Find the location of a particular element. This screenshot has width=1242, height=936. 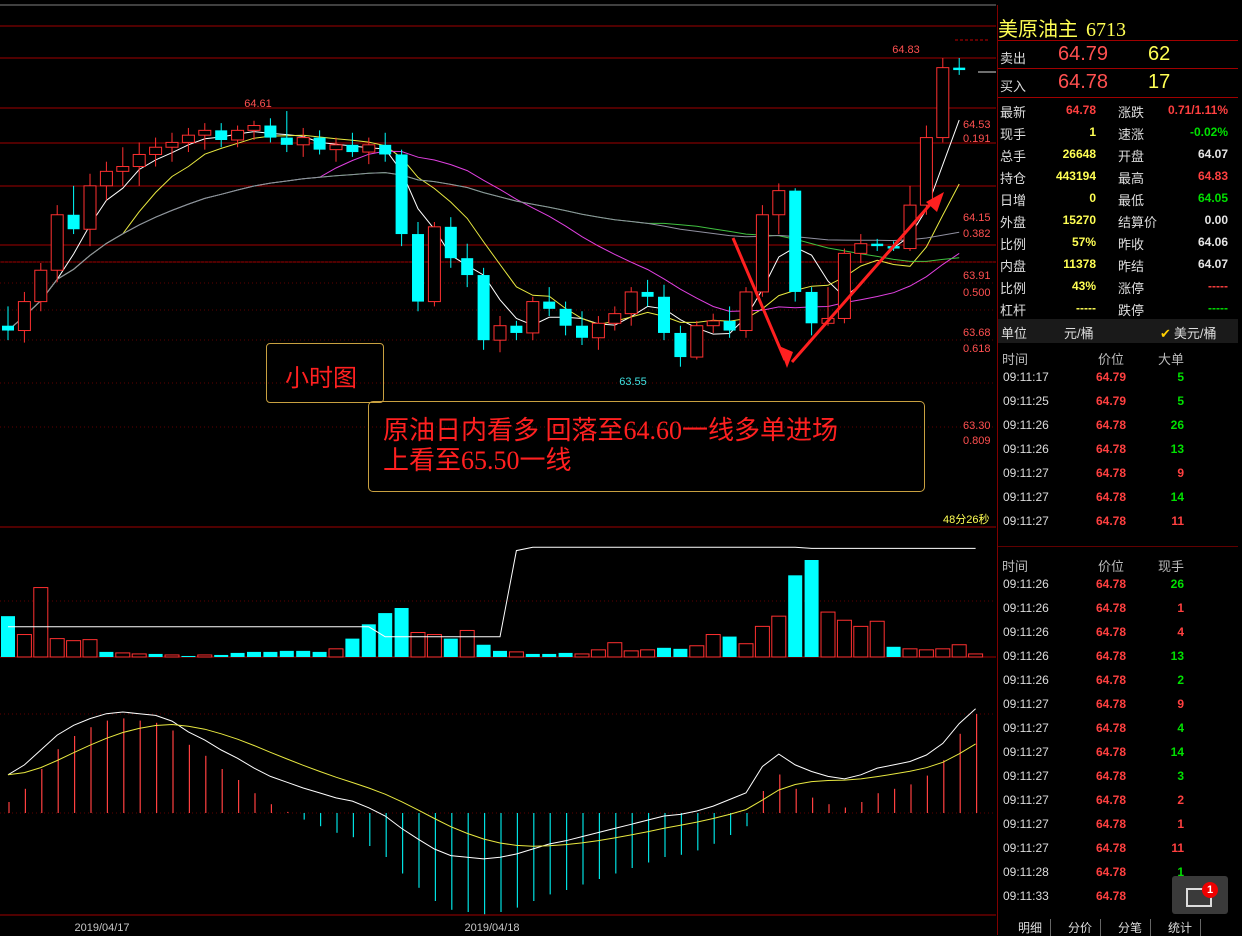

table-row: 09:11:27 64.78 1 is located at coordinates (1118, 824).